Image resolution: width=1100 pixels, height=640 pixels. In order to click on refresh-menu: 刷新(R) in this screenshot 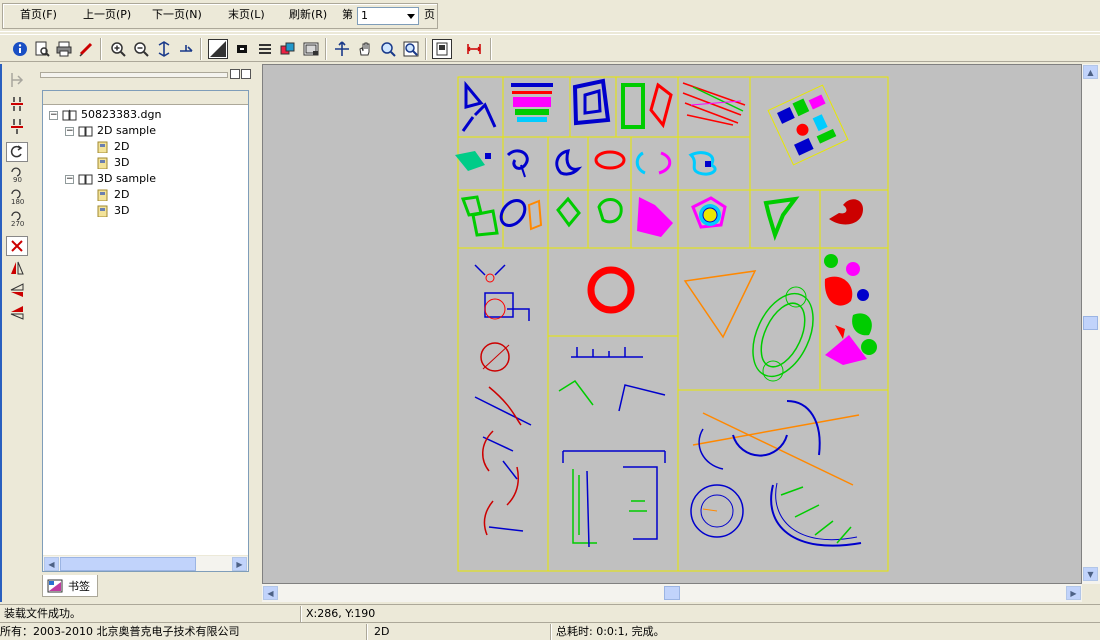, I will do `click(308, 15)`.